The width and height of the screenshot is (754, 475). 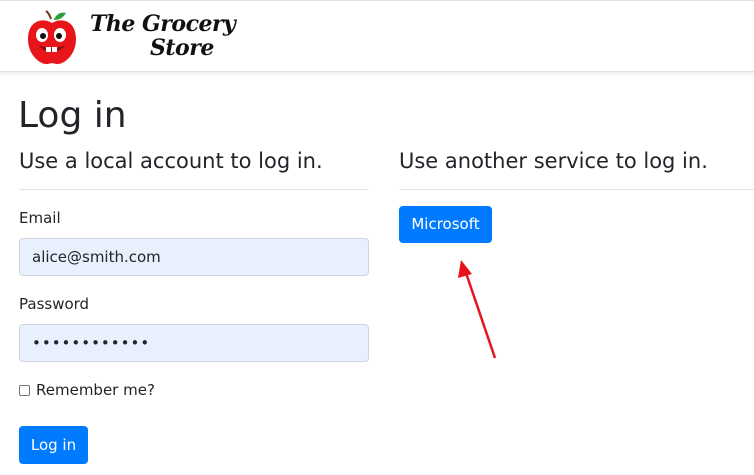 What do you see at coordinates (40, 218) in the screenshot?
I see `email-label: Email` at bounding box center [40, 218].